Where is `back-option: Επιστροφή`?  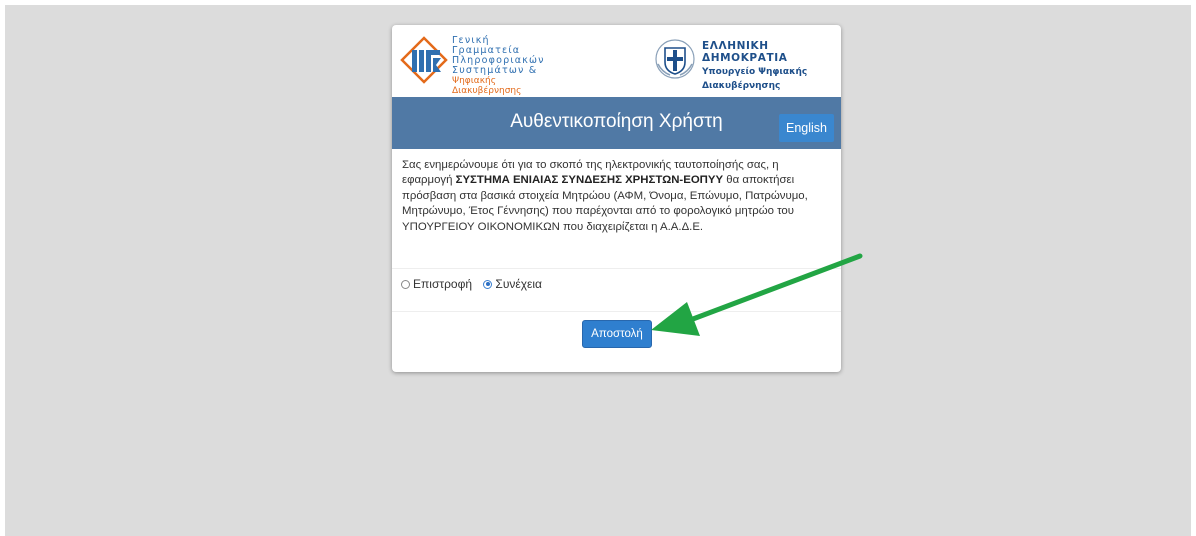 back-option: Επιστροφή is located at coordinates (436, 284).